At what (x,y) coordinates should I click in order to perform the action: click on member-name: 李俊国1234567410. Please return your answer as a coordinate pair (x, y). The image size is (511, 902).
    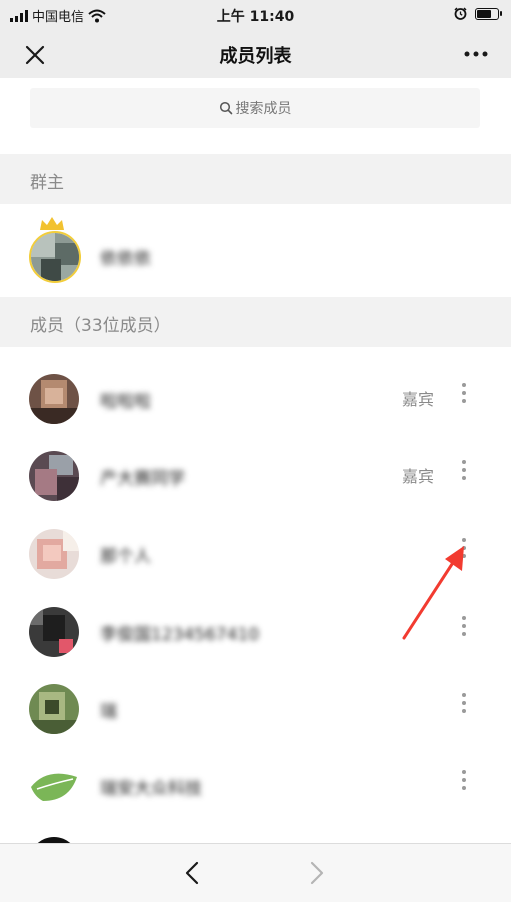
    Looking at the image, I should click on (180, 635).